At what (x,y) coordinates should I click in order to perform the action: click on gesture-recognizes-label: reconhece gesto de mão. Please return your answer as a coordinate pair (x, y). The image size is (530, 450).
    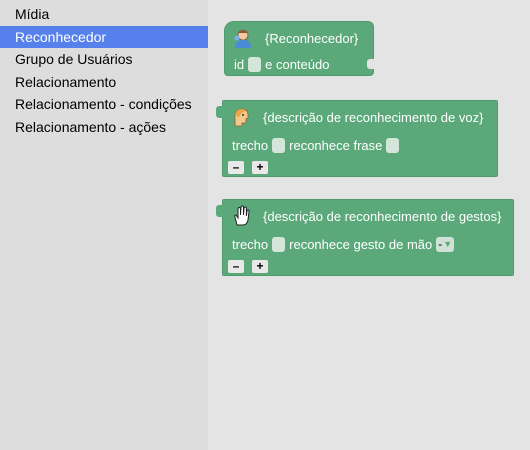
    Looking at the image, I should click on (361, 244).